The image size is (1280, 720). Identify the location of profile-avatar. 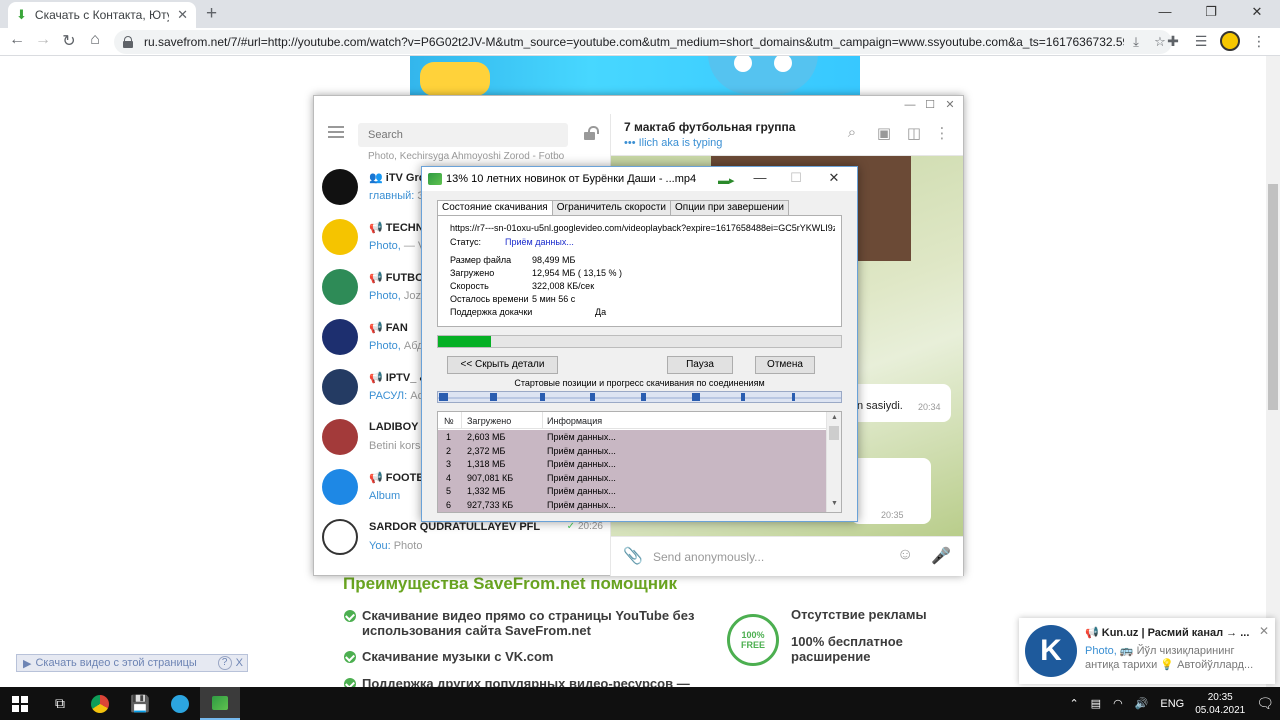
(1230, 41).